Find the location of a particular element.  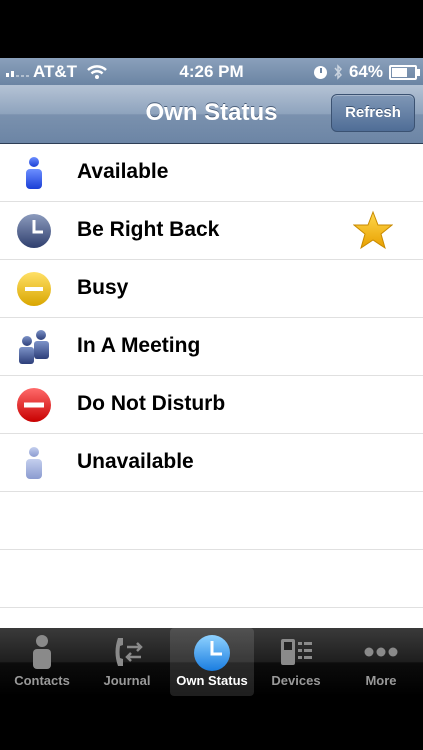

status-row-do-not-disturb: Do Not Disturb is located at coordinates (211, 405).